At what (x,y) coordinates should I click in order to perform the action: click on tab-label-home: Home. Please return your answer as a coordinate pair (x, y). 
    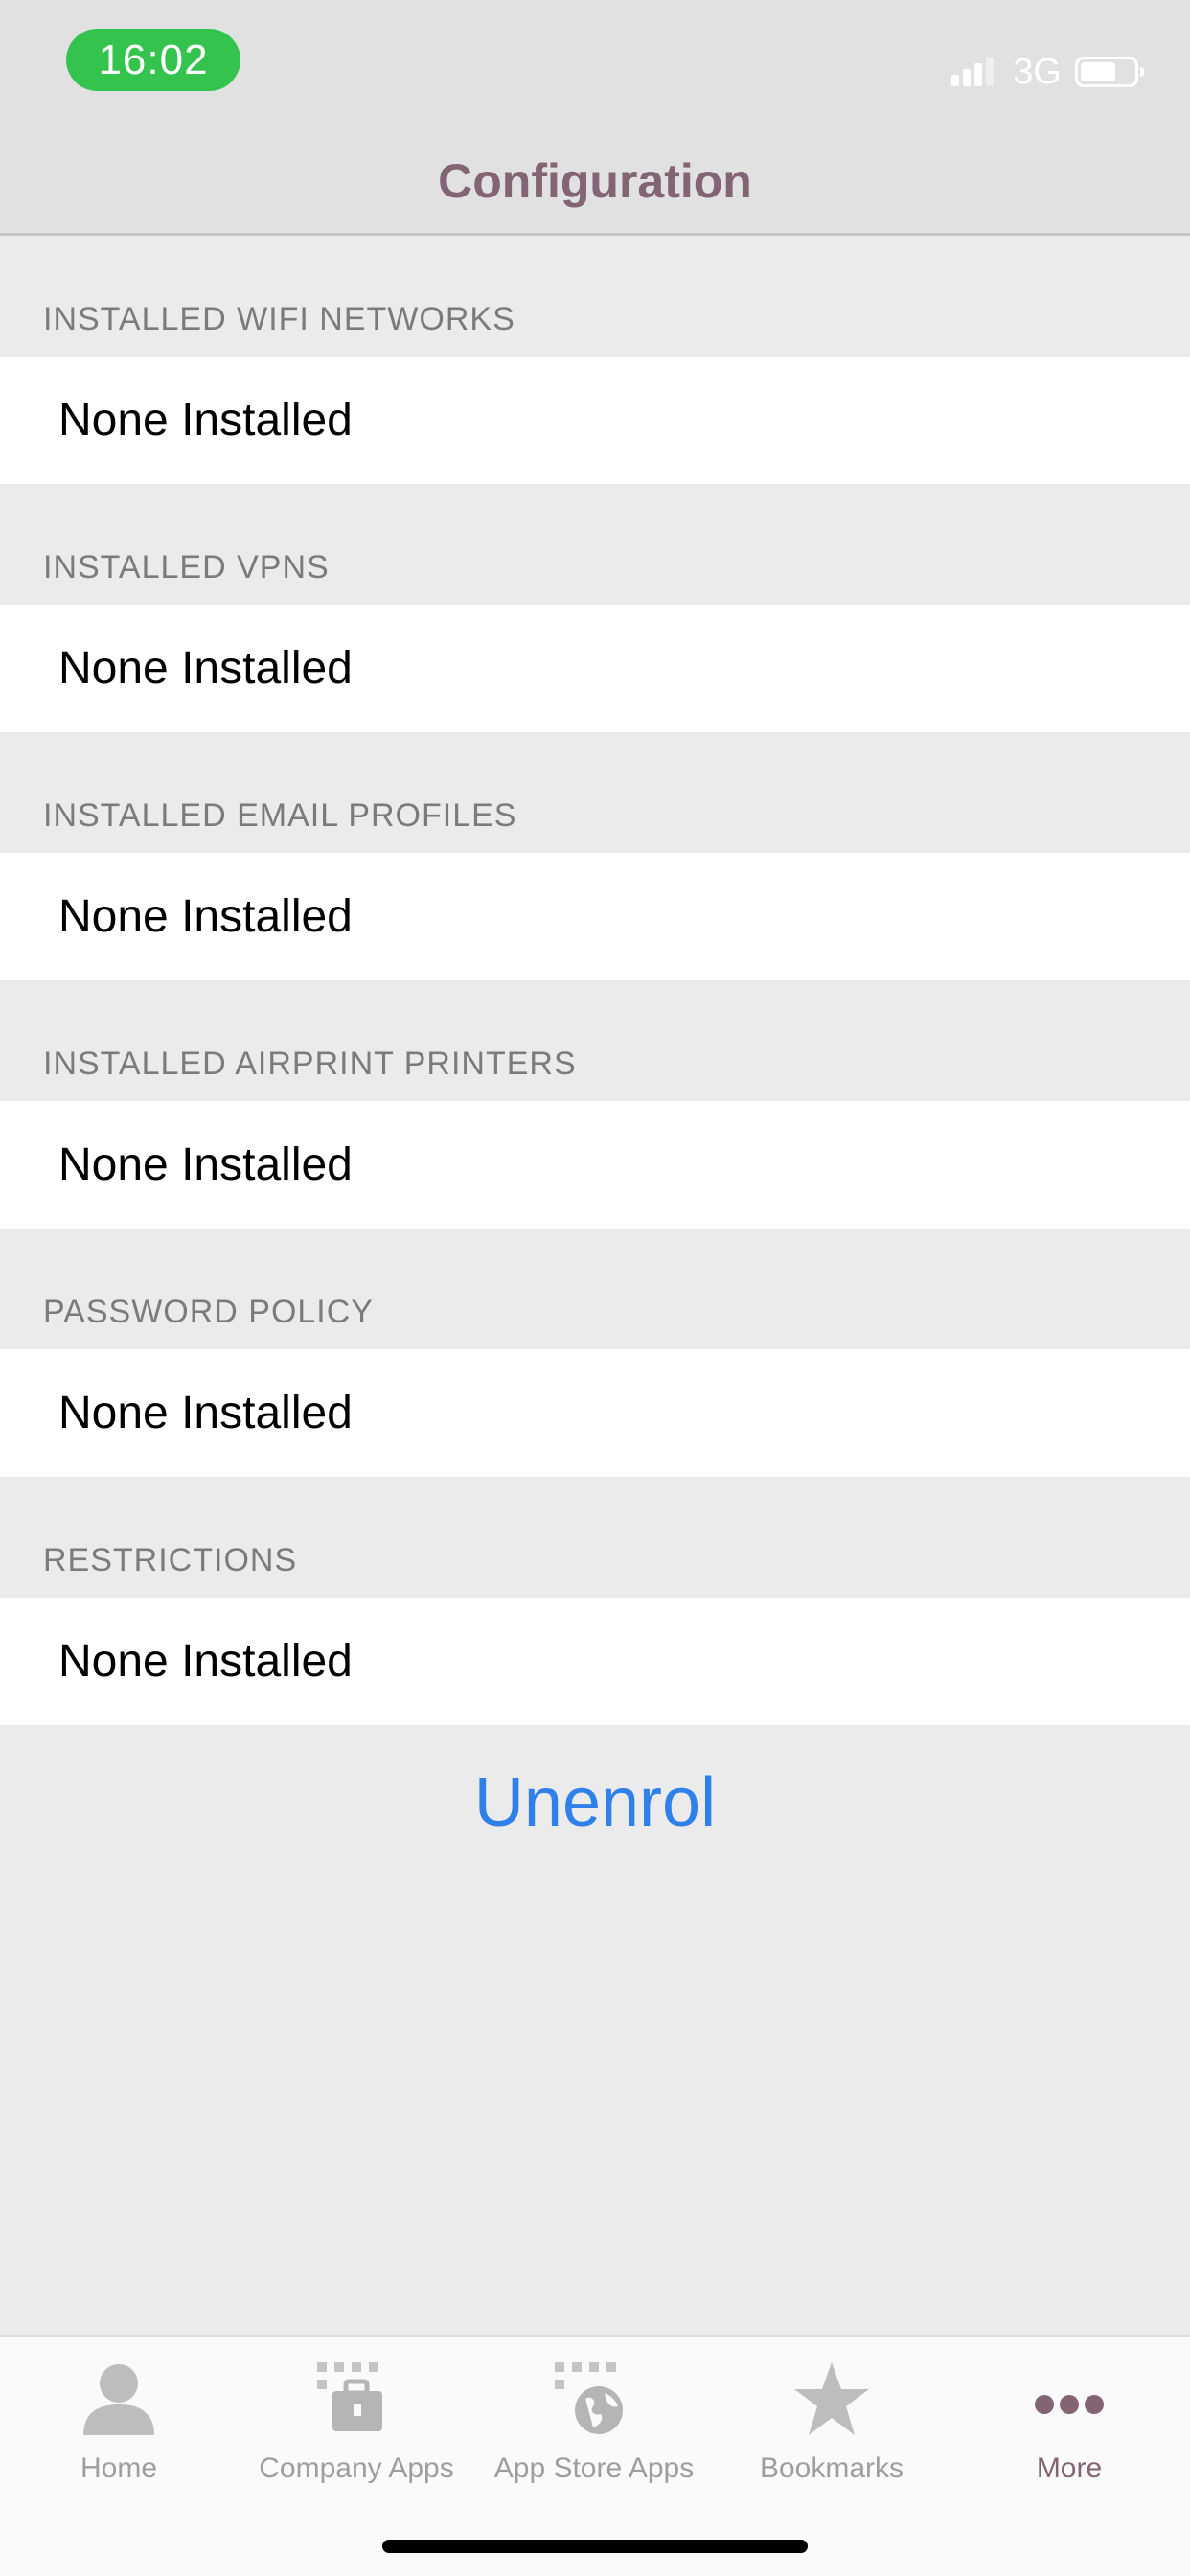
    Looking at the image, I should click on (119, 2468).